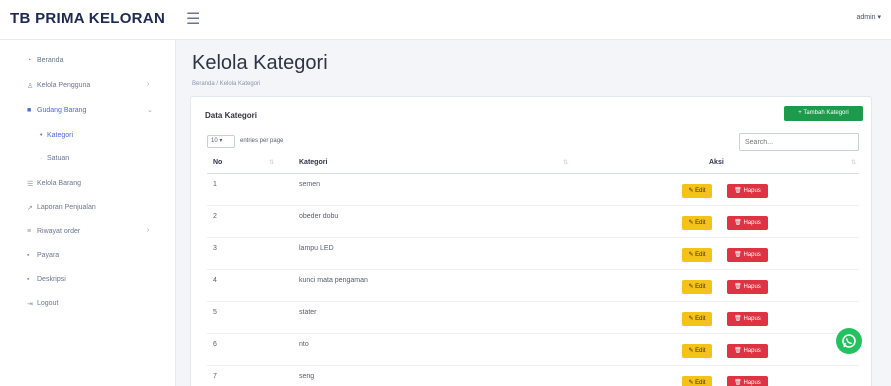 The image size is (891, 386). I want to click on row-number: 5, so click(215, 312).